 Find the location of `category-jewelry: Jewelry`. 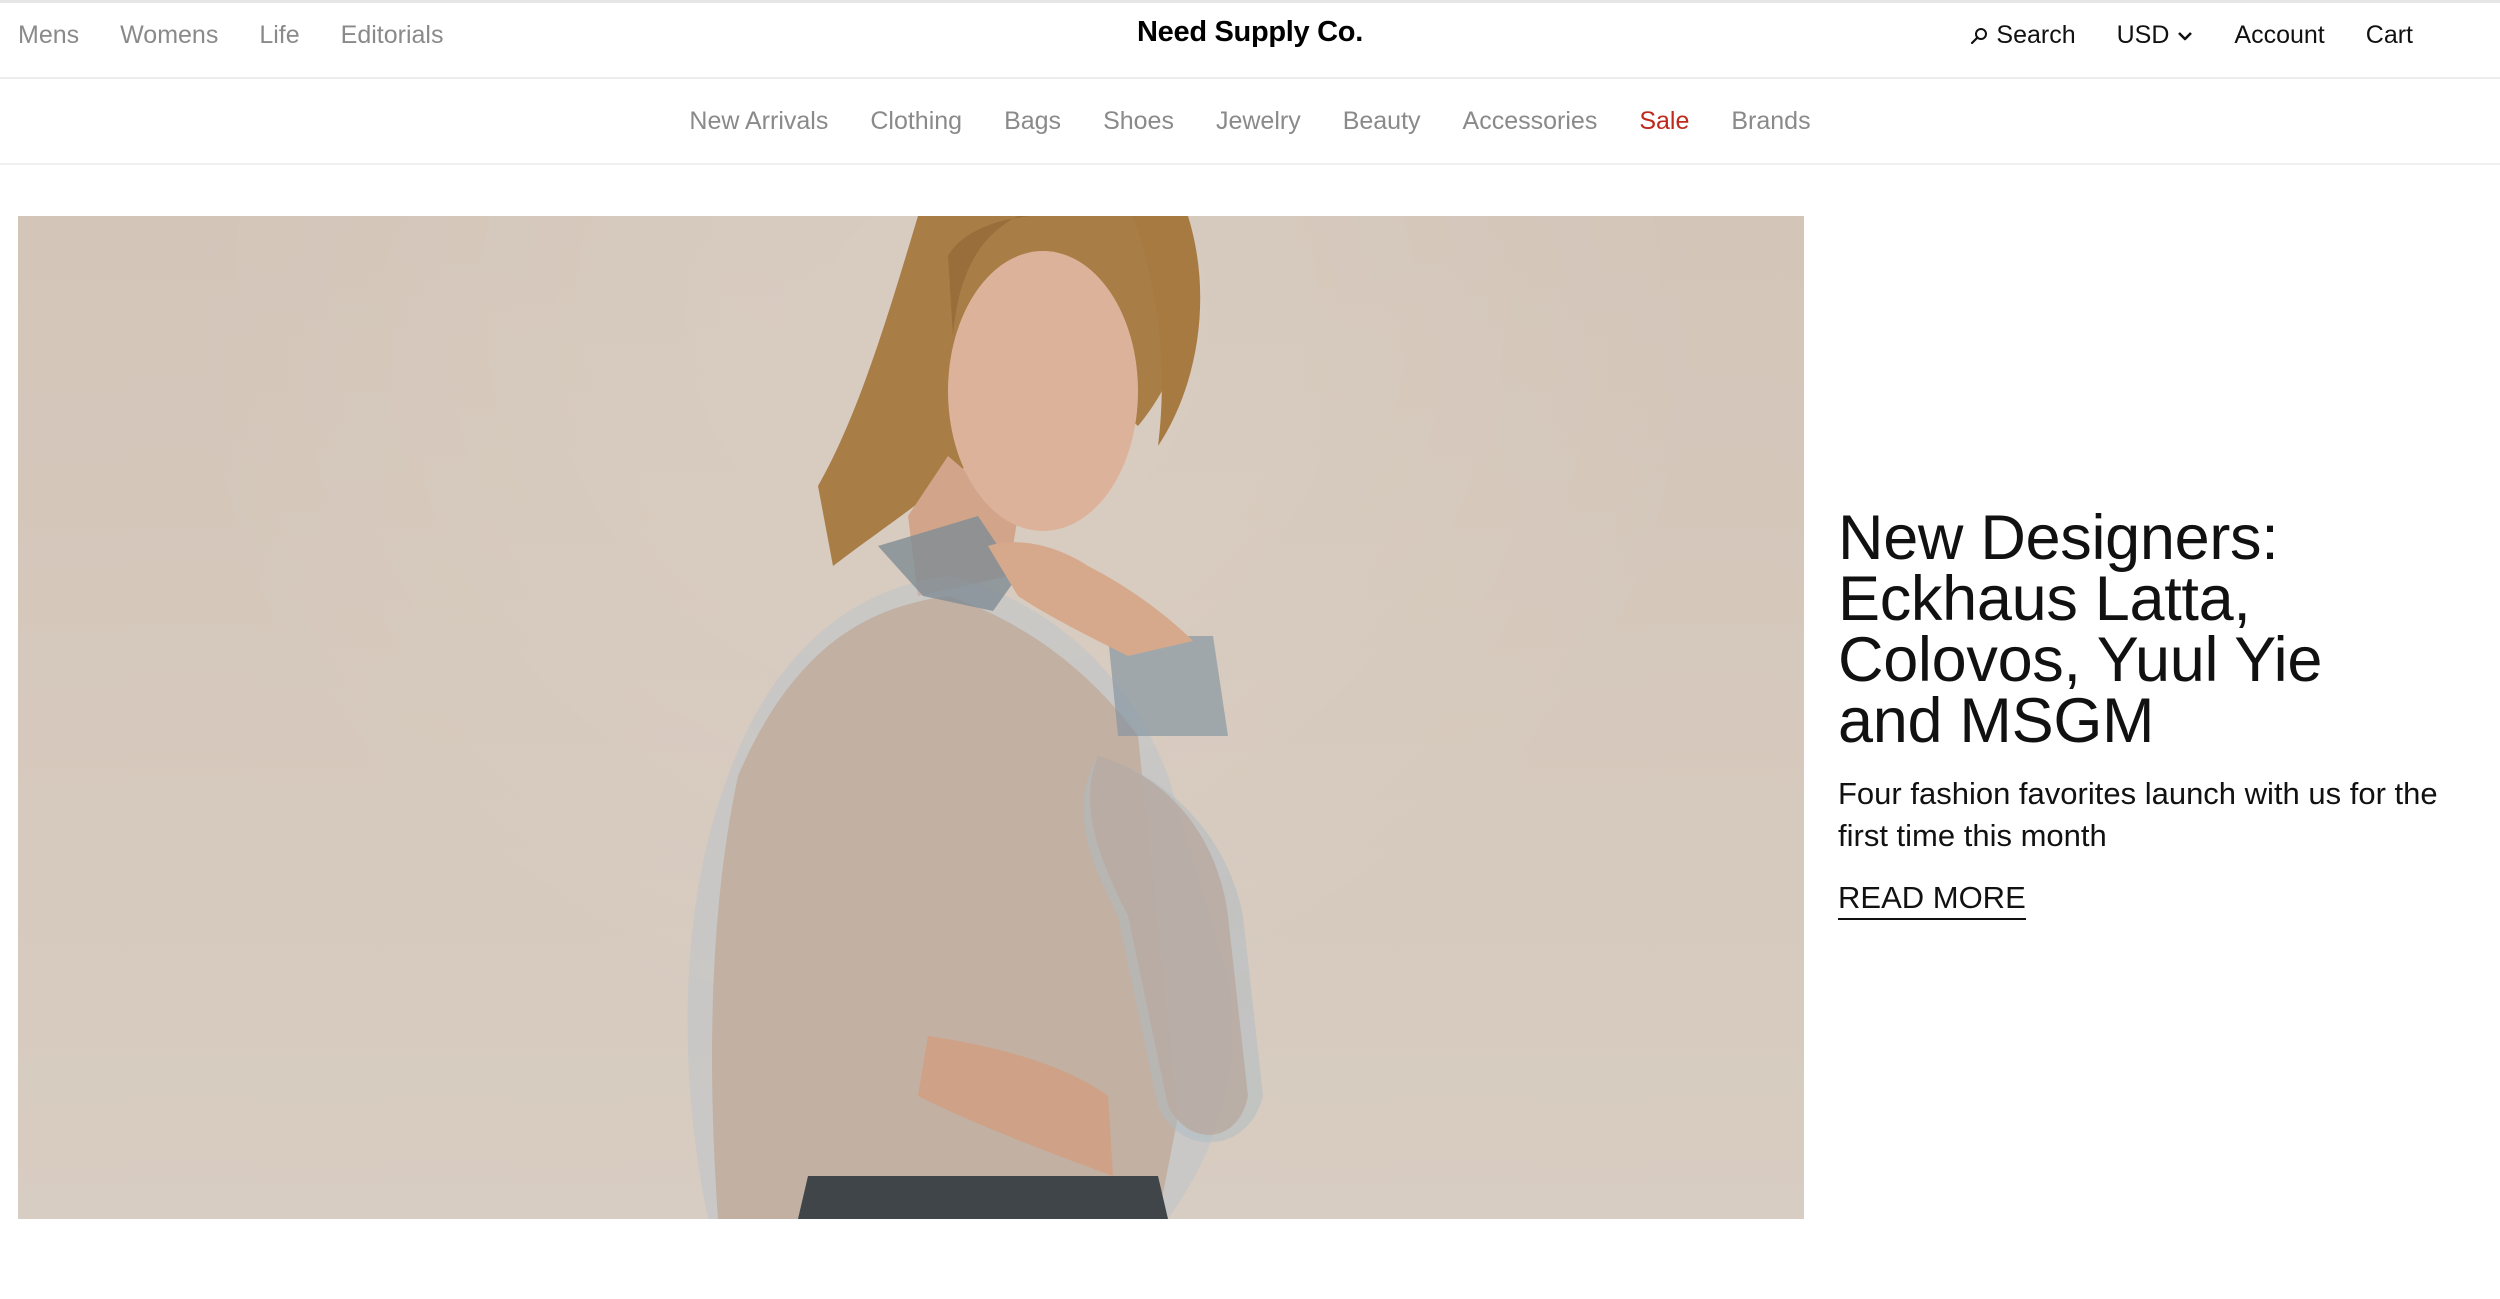

category-jewelry: Jewelry is located at coordinates (1258, 121).